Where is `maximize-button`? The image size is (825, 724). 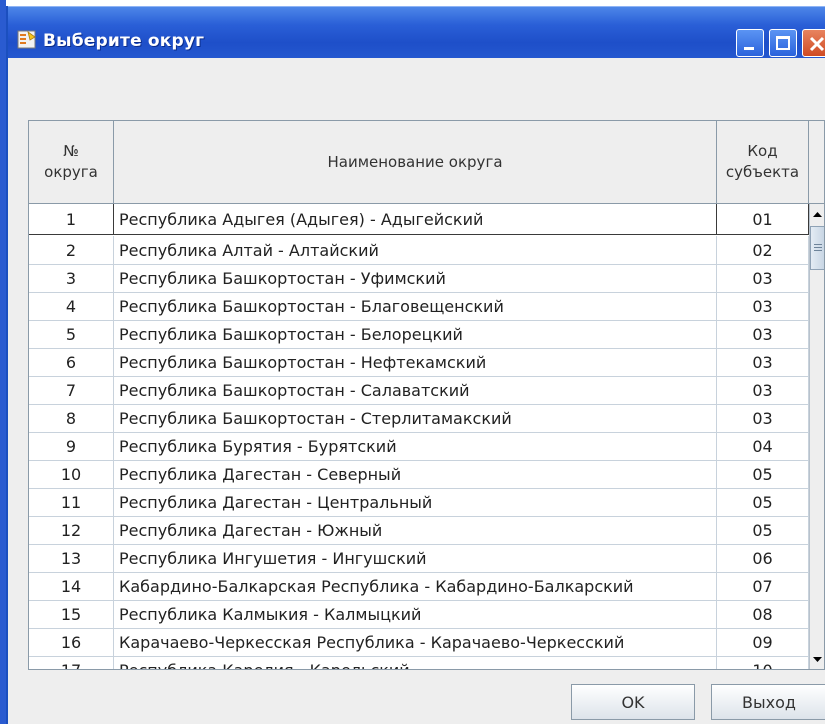 maximize-button is located at coordinates (783, 43).